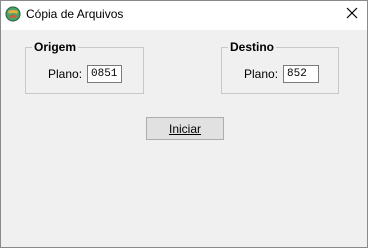  I want to click on close-button, so click(352, 14).